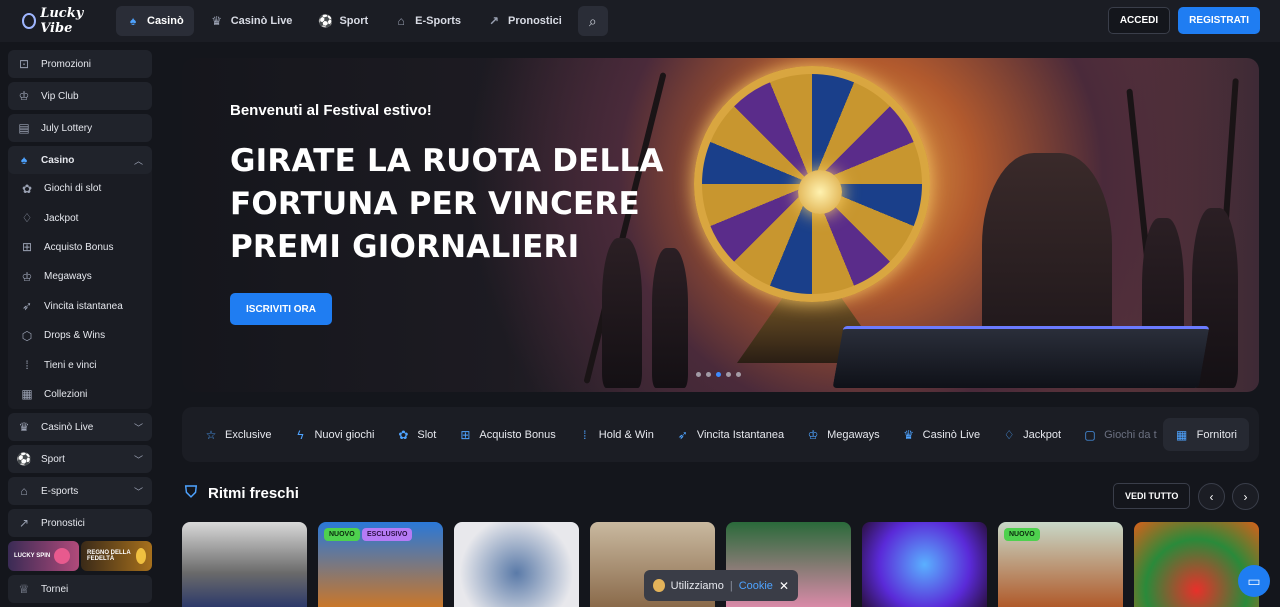 The image size is (1280, 607). What do you see at coordinates (66, 394) in the screenshot?
I see `sidebar-sub-label: Collezioni` at bounding box center [66, 394].